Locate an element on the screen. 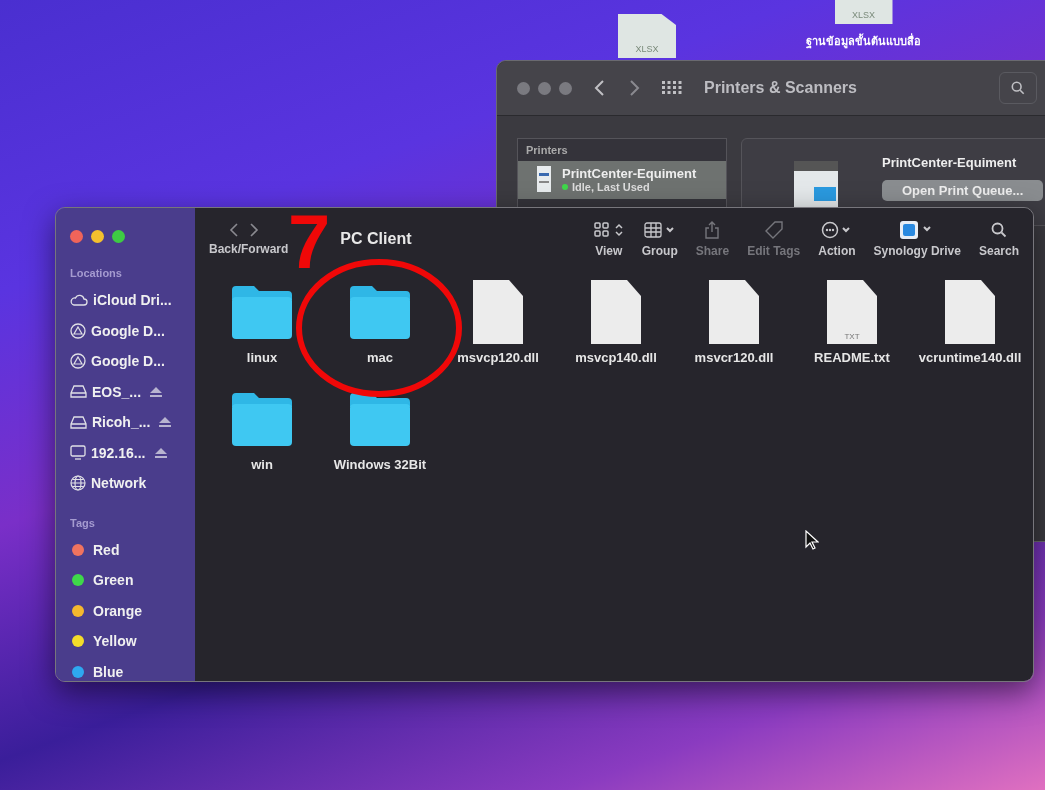  file-name: msvcp120.dll is located at coordinates (498, 357).